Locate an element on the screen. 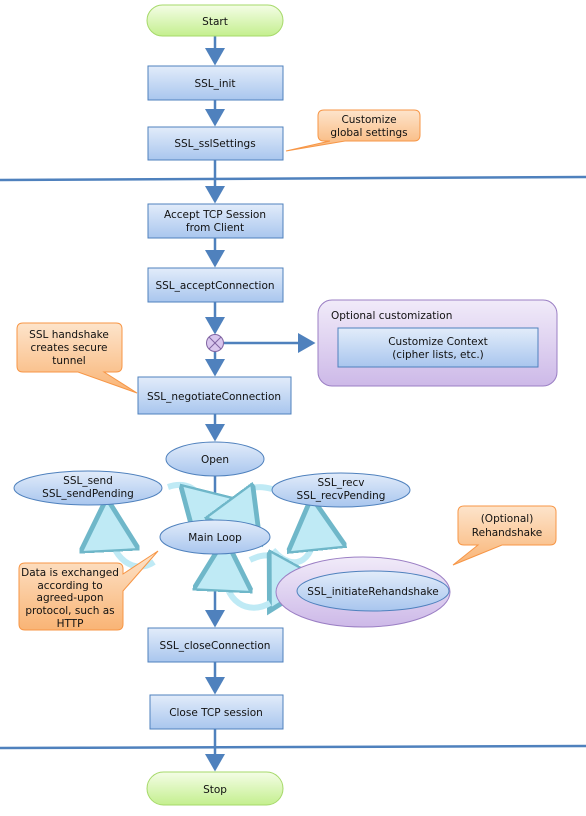  callout-text: HTTP is located at coordinates (70, 624).